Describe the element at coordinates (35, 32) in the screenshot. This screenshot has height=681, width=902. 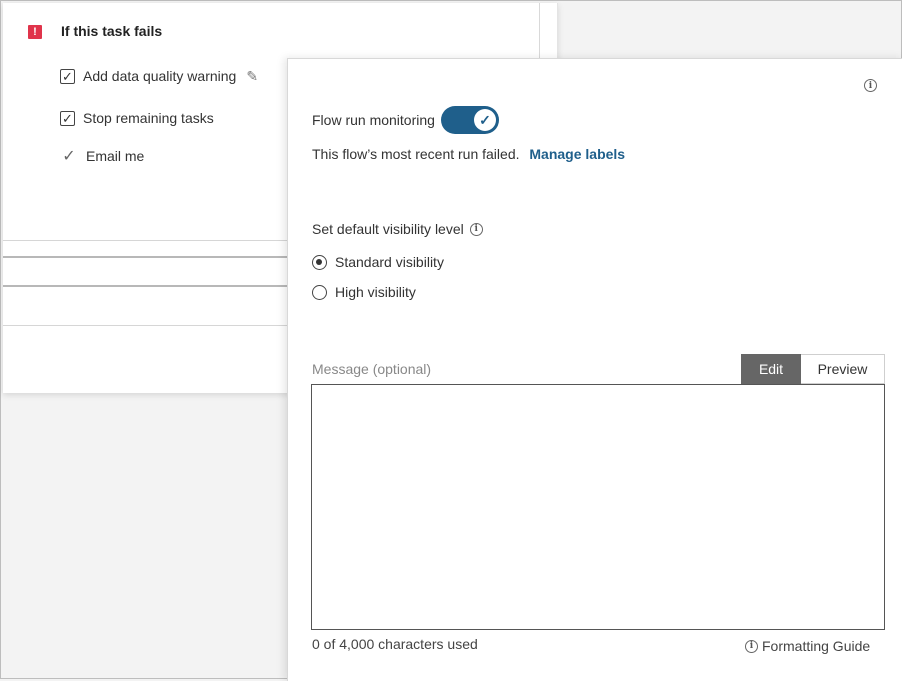
I see `fail-alert-icon: !` at that location.